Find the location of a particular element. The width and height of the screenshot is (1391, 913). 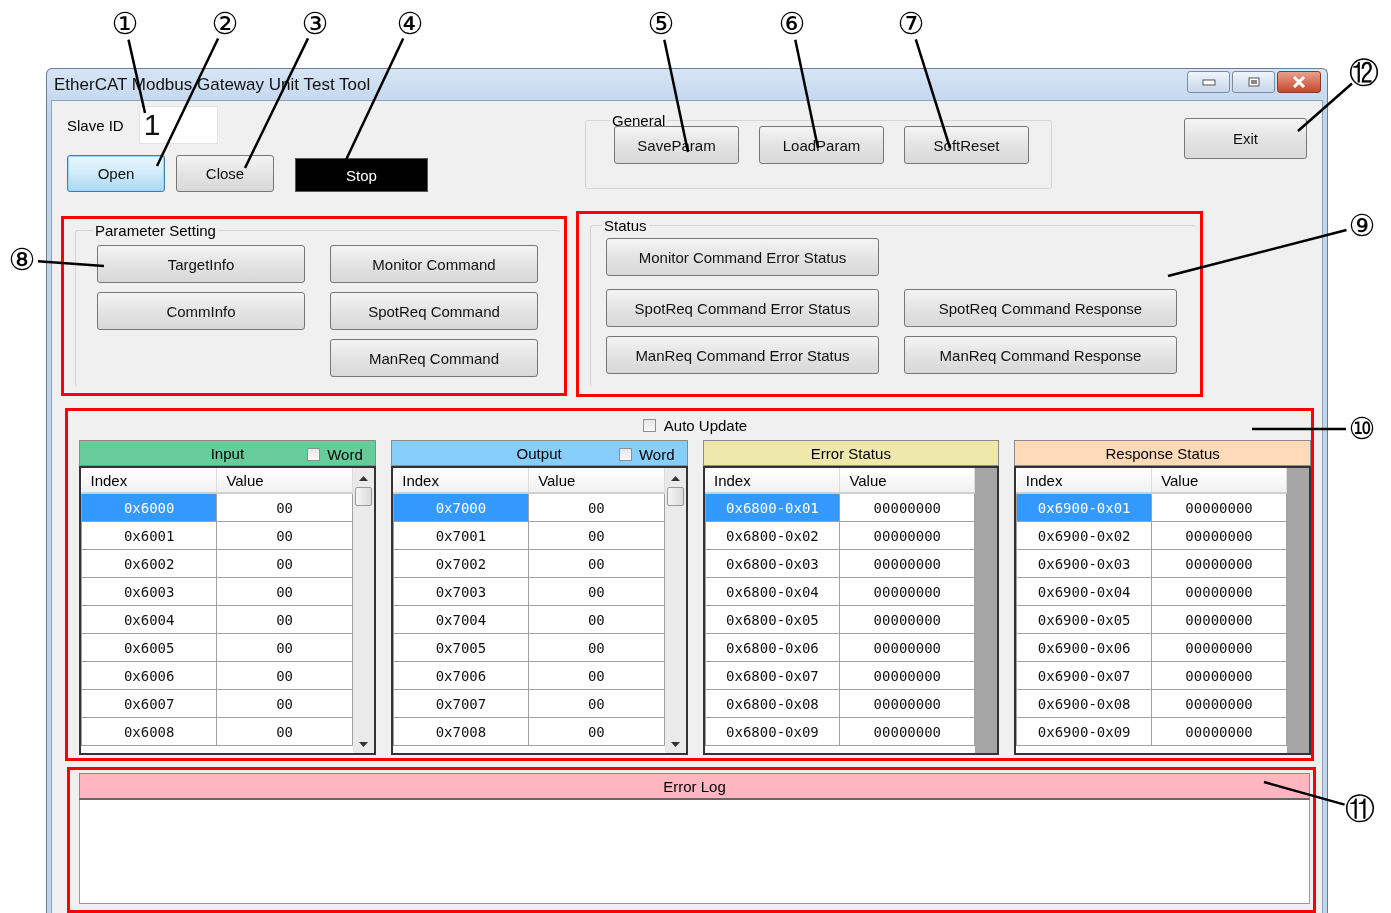

table-cell: 0x6007 is located at coordinates (149, 703).